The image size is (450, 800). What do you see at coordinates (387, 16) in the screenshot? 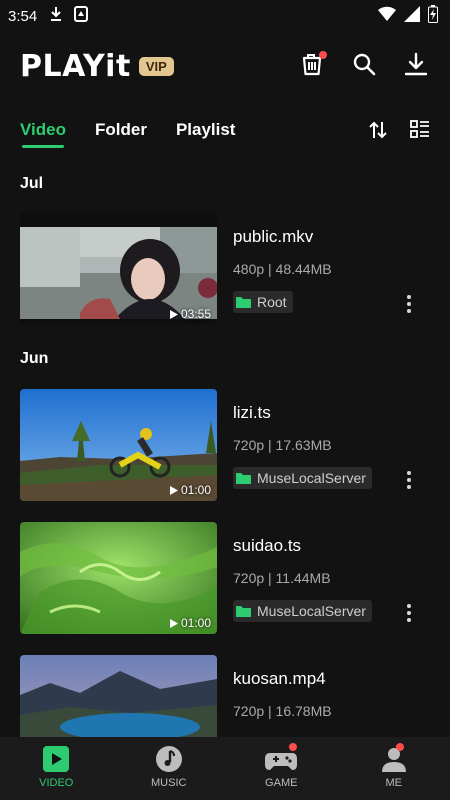
I see `wifi-icon` at bounding box center [387, 16].